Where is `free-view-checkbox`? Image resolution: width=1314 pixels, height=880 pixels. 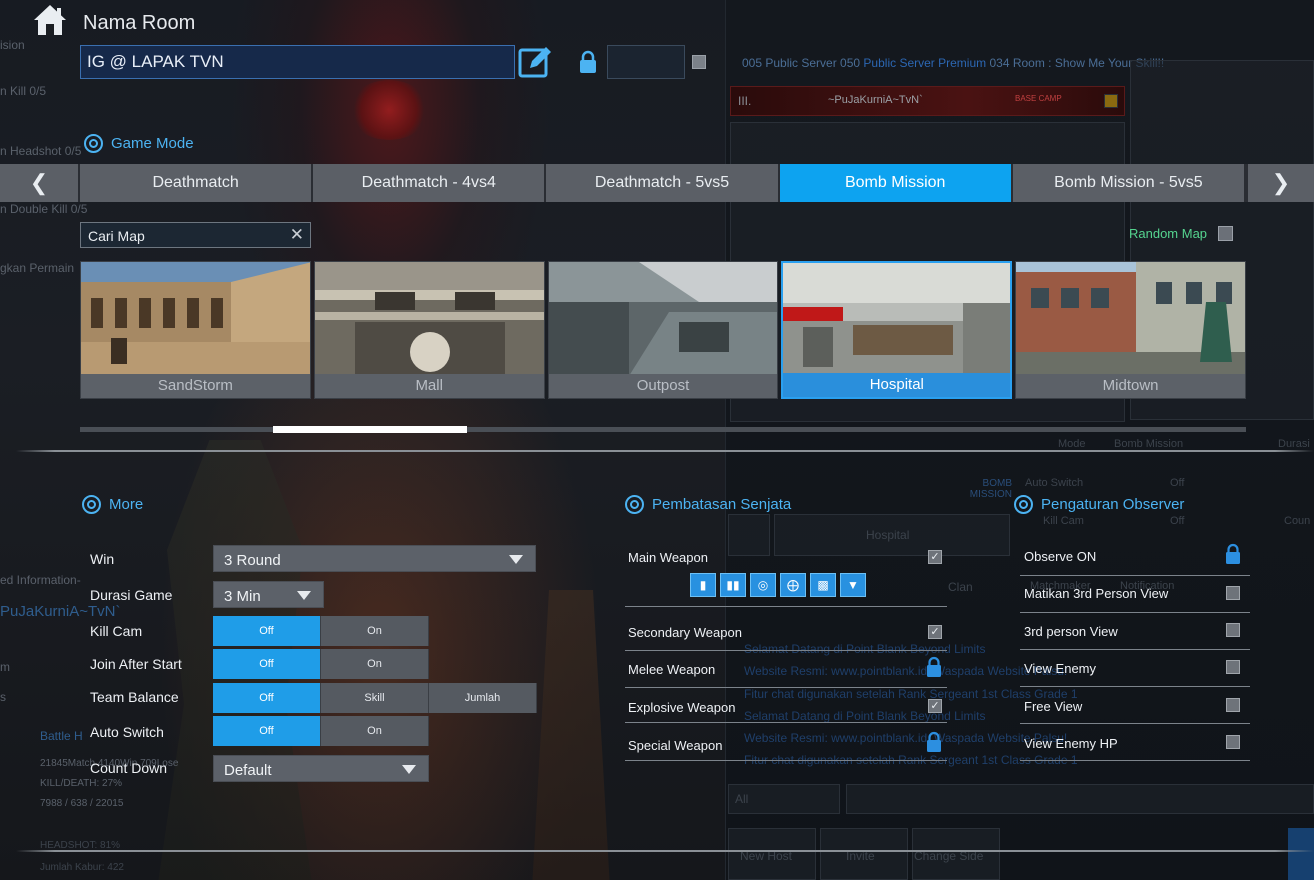 free-view-checkbox is located at coordinates (1233, 705).